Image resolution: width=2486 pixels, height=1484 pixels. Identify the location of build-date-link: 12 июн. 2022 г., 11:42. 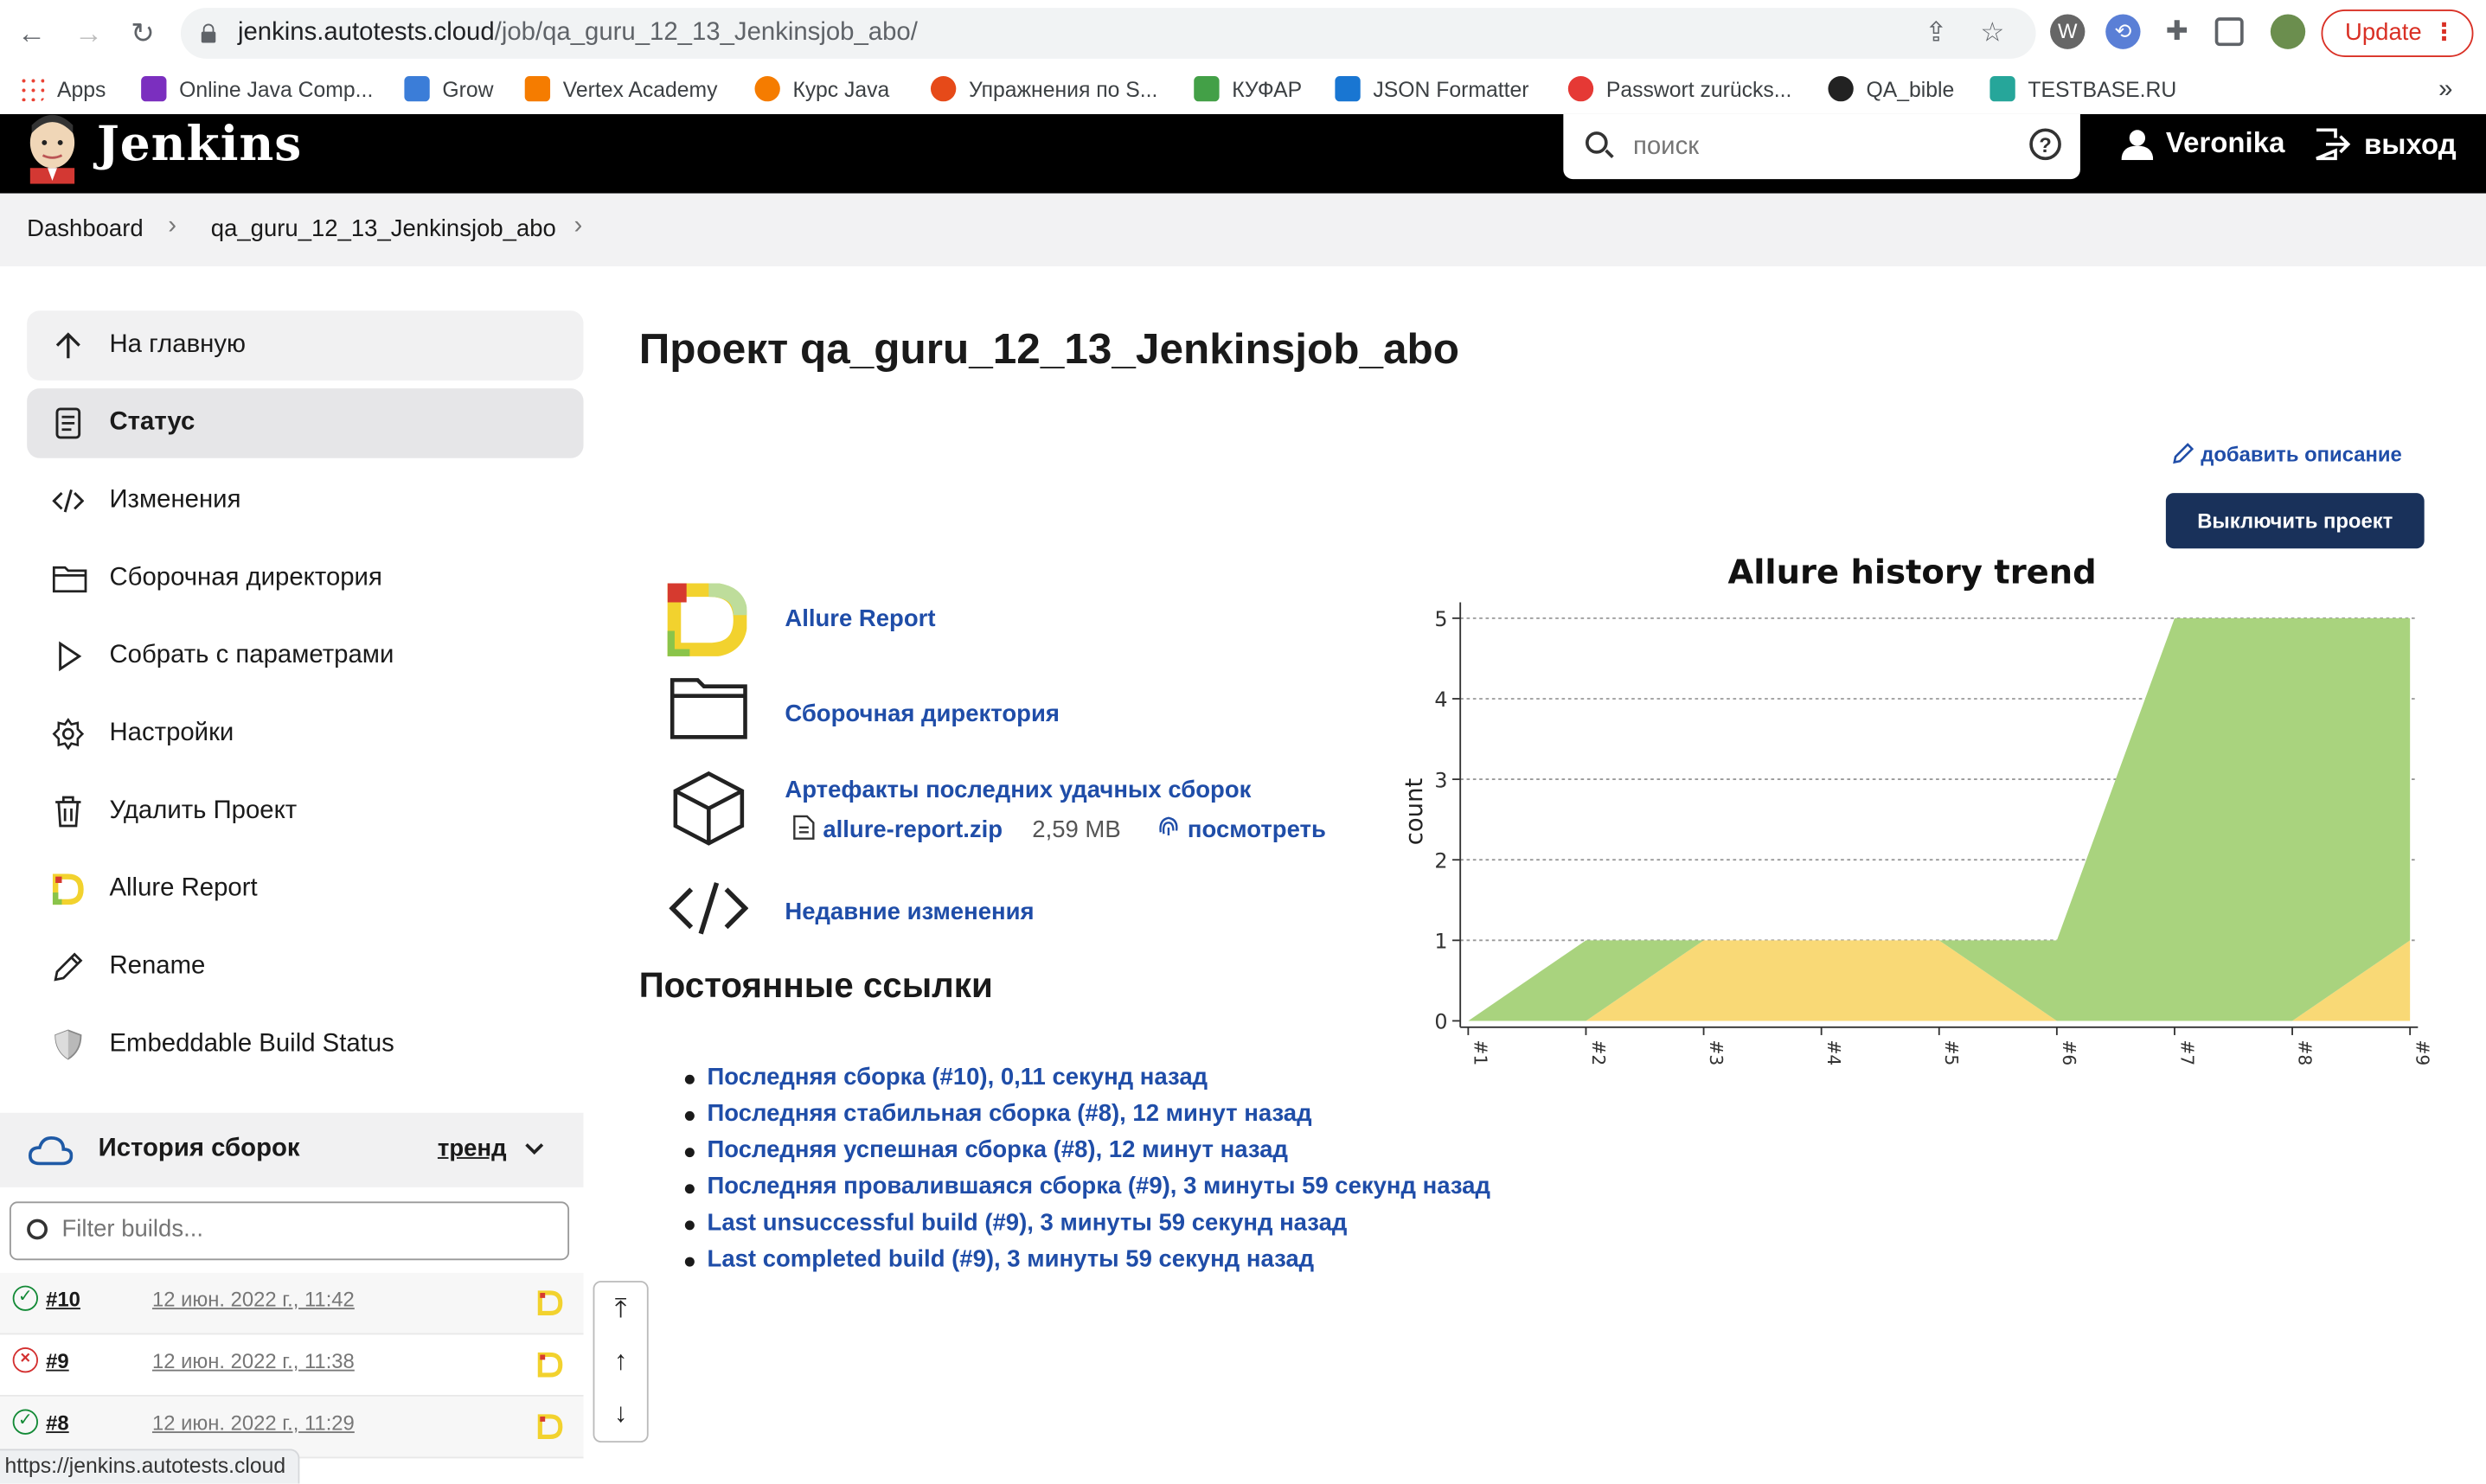
(253, 1298).